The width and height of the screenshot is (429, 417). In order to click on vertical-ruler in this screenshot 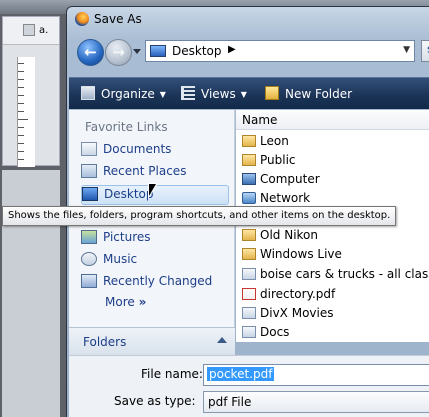, I will do `click(26, 112)`.